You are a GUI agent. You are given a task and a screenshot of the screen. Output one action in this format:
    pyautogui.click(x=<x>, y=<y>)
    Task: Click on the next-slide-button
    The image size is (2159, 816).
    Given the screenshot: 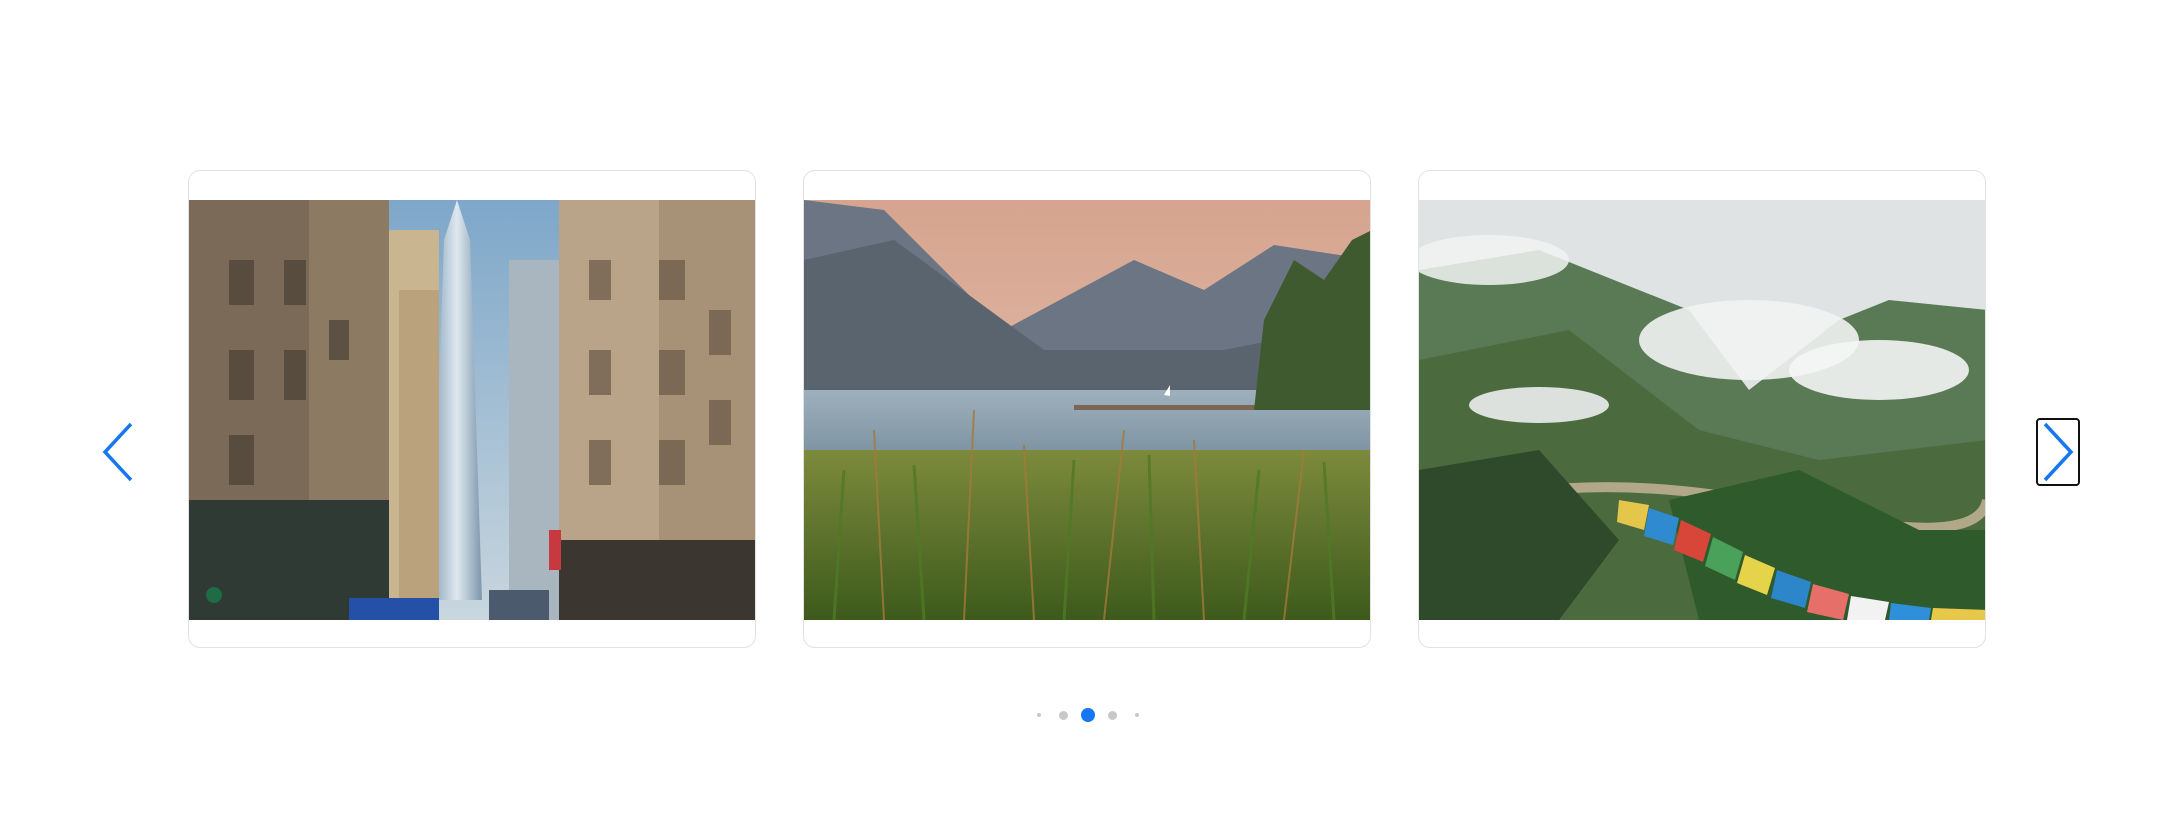 What is the action you would take?
    pyautogui.click(x=2058, y=452)
    